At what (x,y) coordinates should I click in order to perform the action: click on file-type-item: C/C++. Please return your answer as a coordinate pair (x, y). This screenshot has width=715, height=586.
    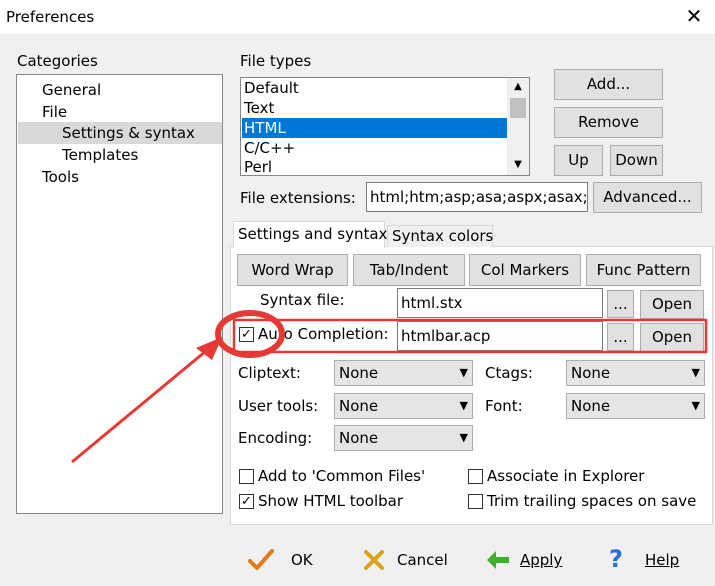
    Looking at the image, I should click on (375, 148).